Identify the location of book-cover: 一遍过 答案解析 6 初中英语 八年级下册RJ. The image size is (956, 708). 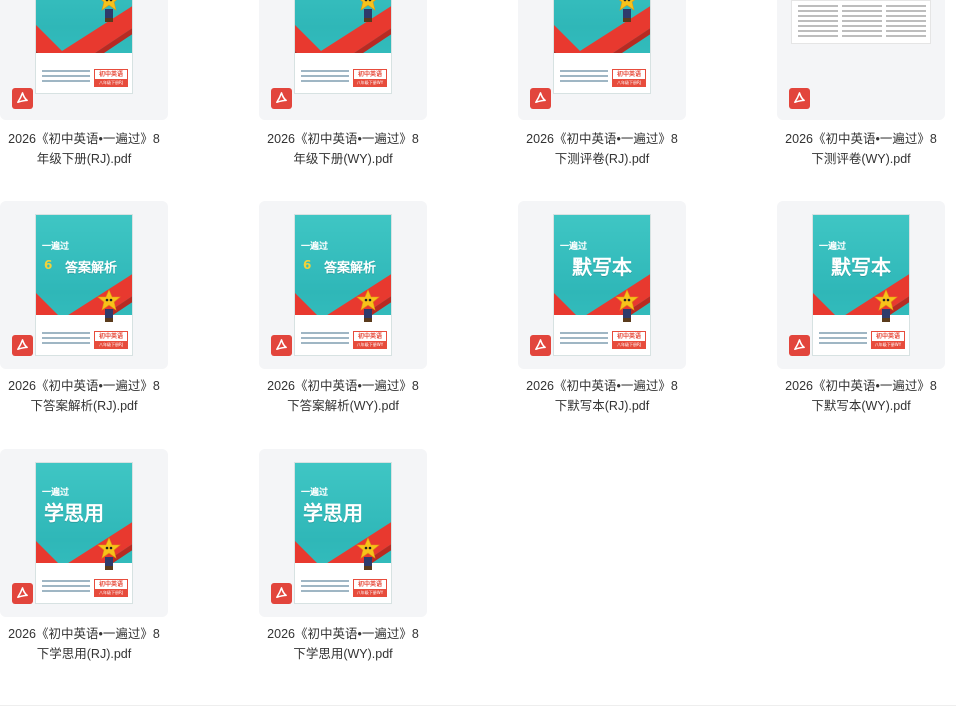
(84, 285).